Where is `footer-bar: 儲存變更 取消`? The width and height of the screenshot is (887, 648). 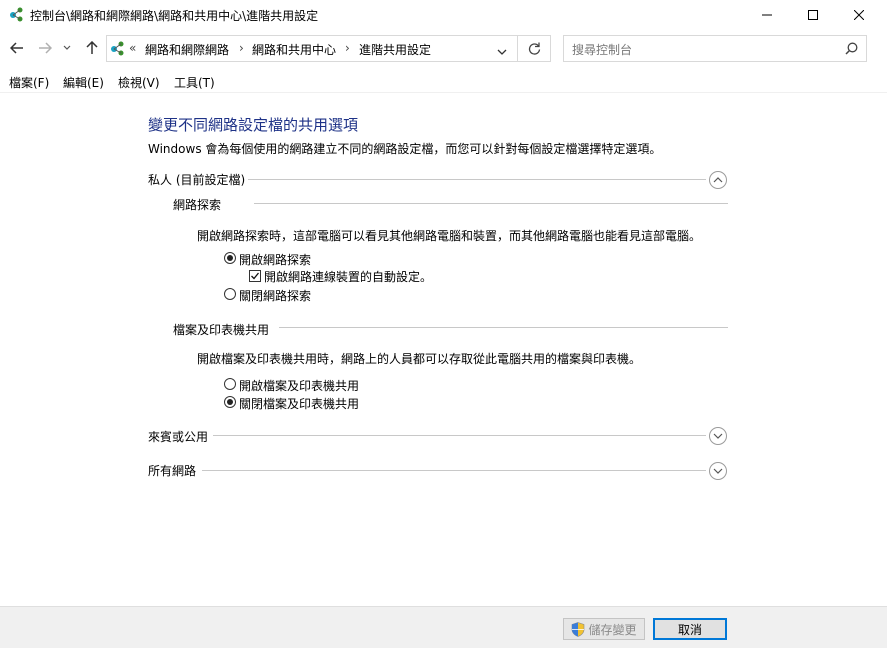 footer-bar: 儲存變更 取消 is located at coordinates (443, 627).